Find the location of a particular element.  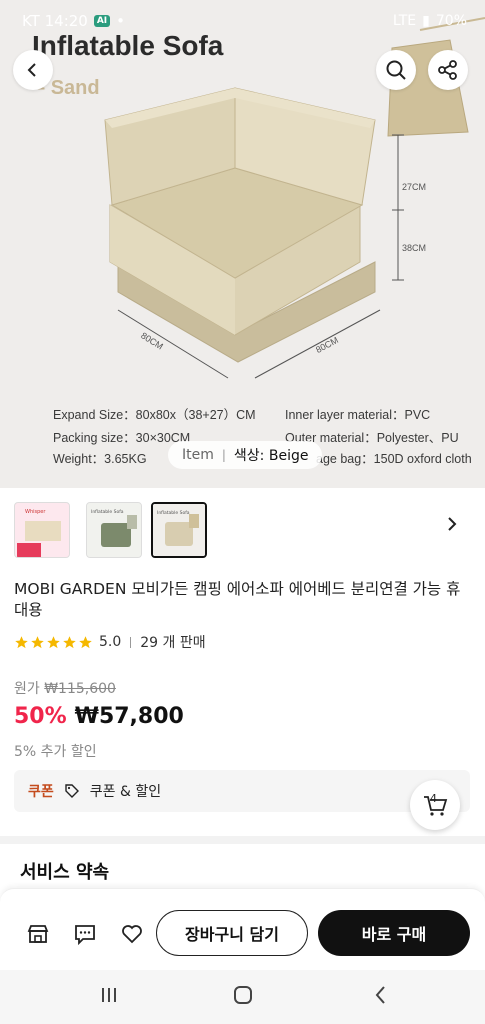

spec-expand-size: Expand Size：80x80x（38+27）CM is located at coordinates (154, 415).